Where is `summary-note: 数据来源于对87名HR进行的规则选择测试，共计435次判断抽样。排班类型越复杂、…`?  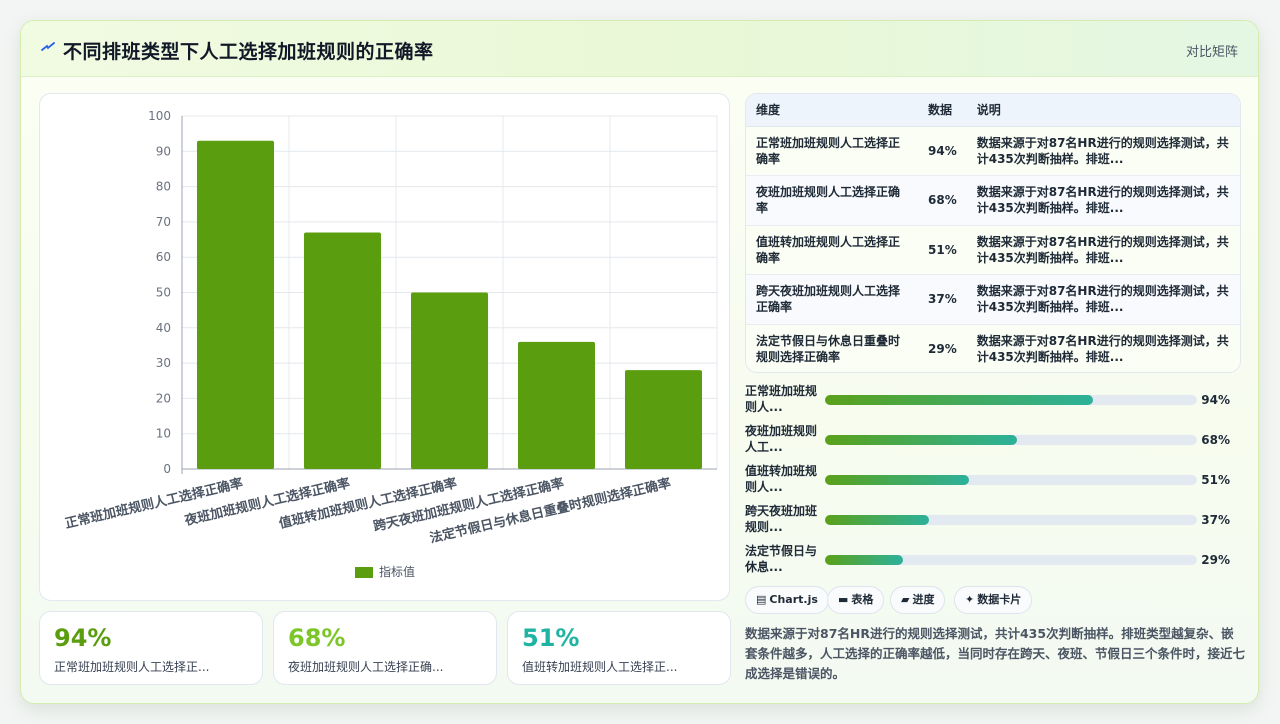
summary-note: 数据来源于对87名HR进行的规则选择测试，共计435次判断抽样。排班类型越复杂、… is located at coordinates (995, 653).